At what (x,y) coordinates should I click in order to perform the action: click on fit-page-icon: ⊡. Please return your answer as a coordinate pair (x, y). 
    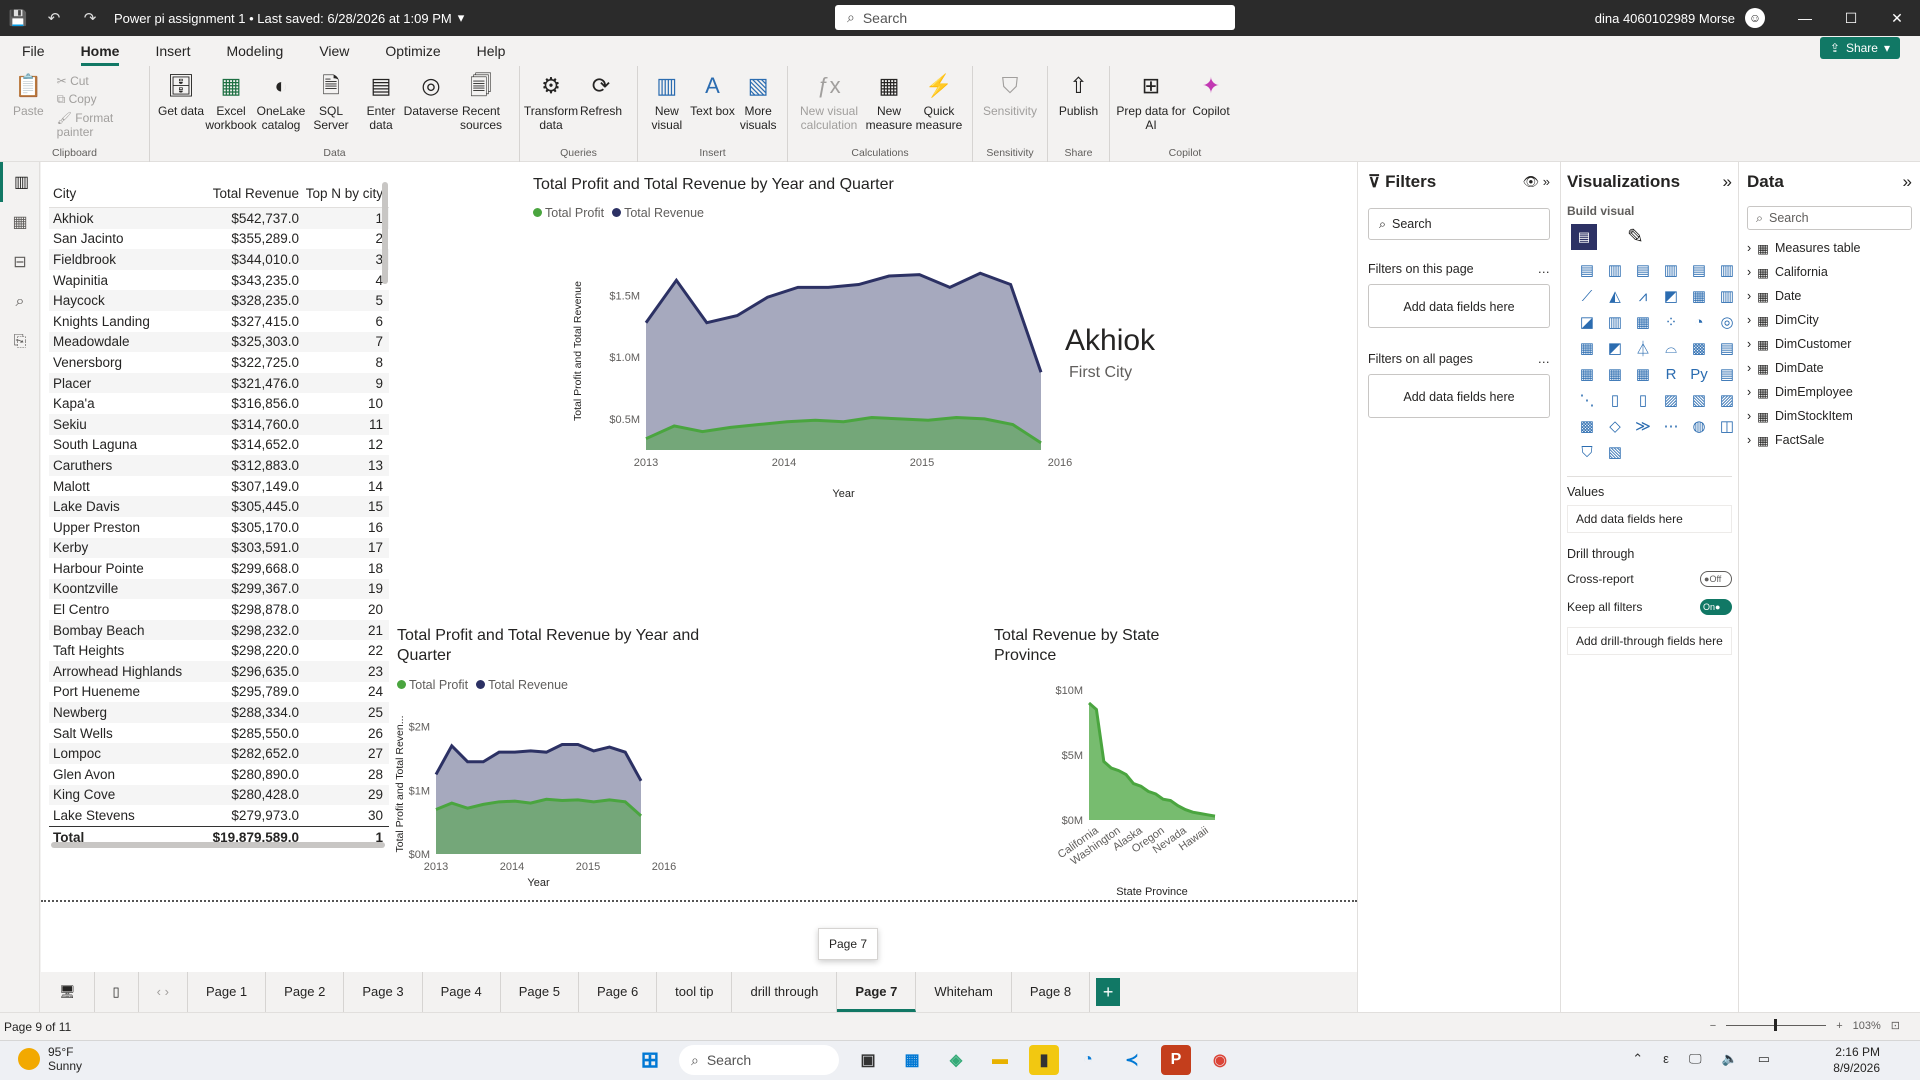
    Looking at the image, I should click on (1895, 1025).